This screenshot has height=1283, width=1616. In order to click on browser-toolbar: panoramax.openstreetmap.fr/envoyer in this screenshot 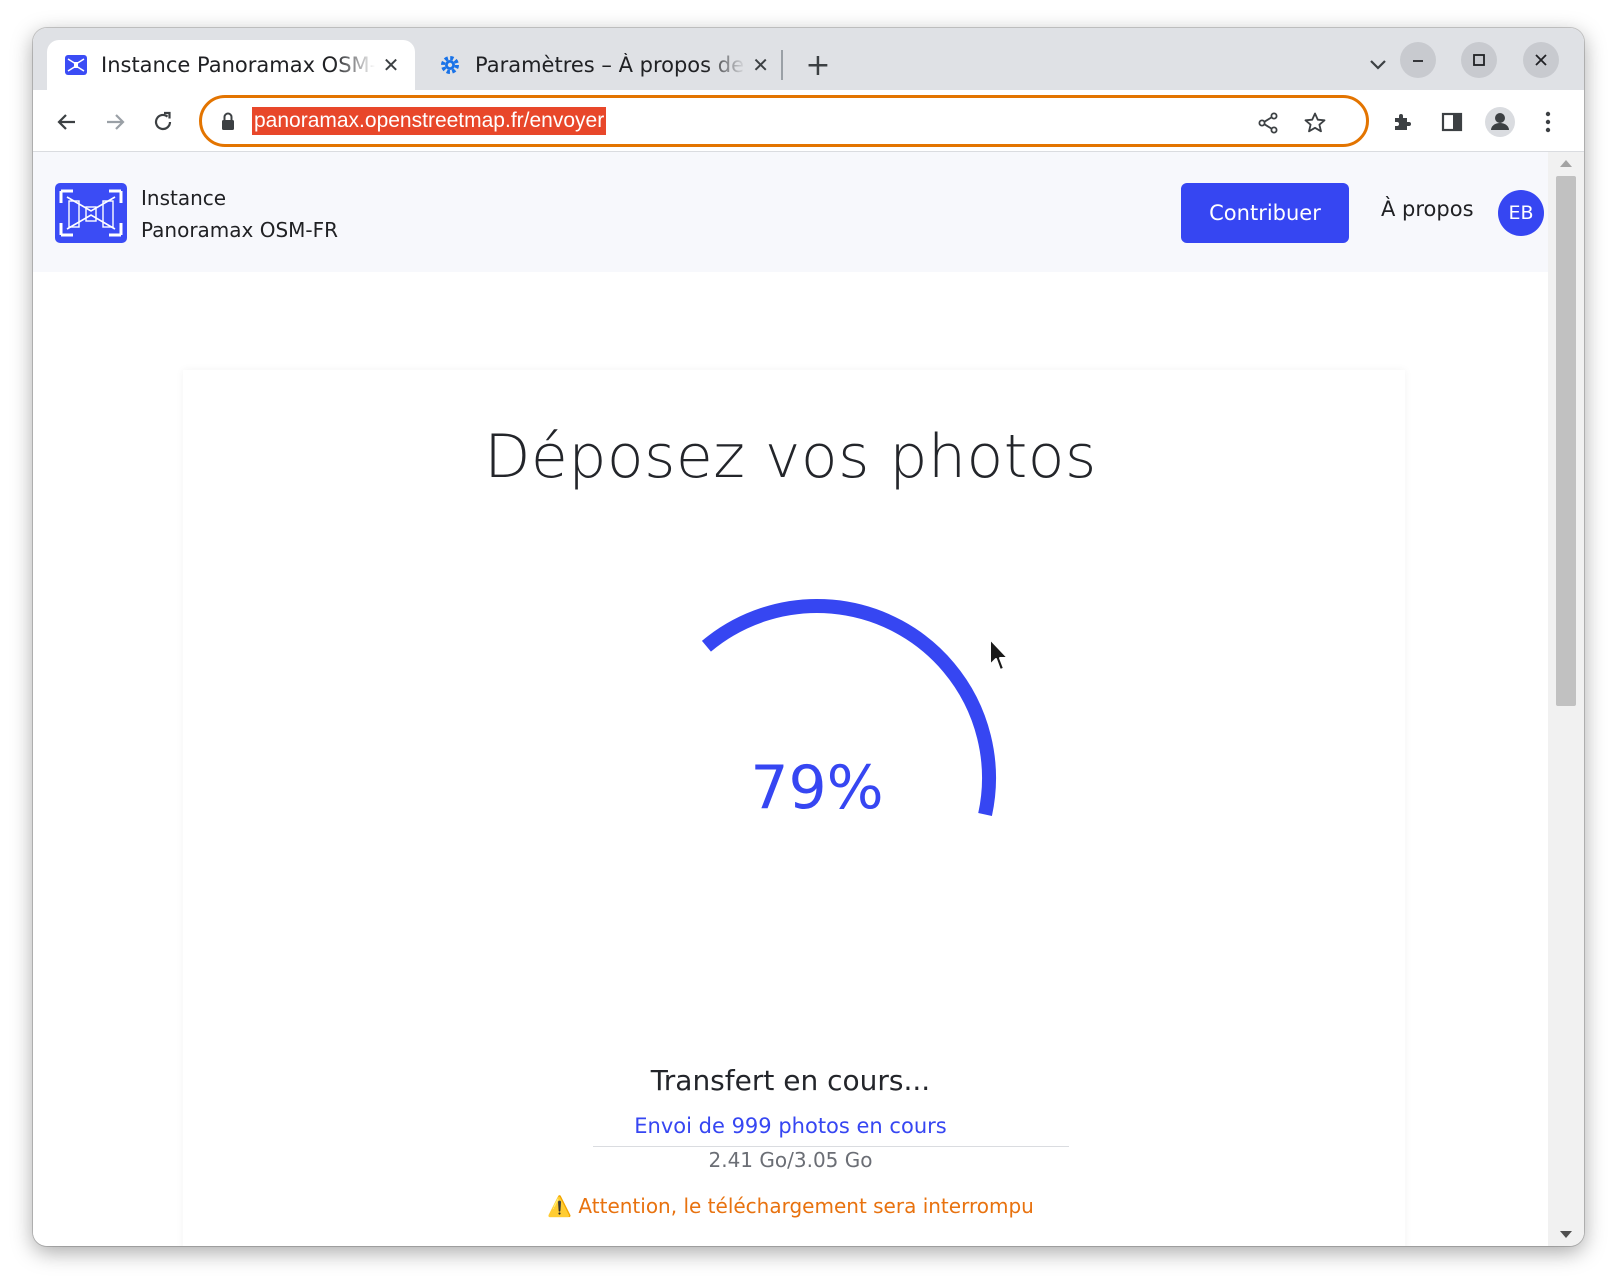, I will do `click(808, 121)`.